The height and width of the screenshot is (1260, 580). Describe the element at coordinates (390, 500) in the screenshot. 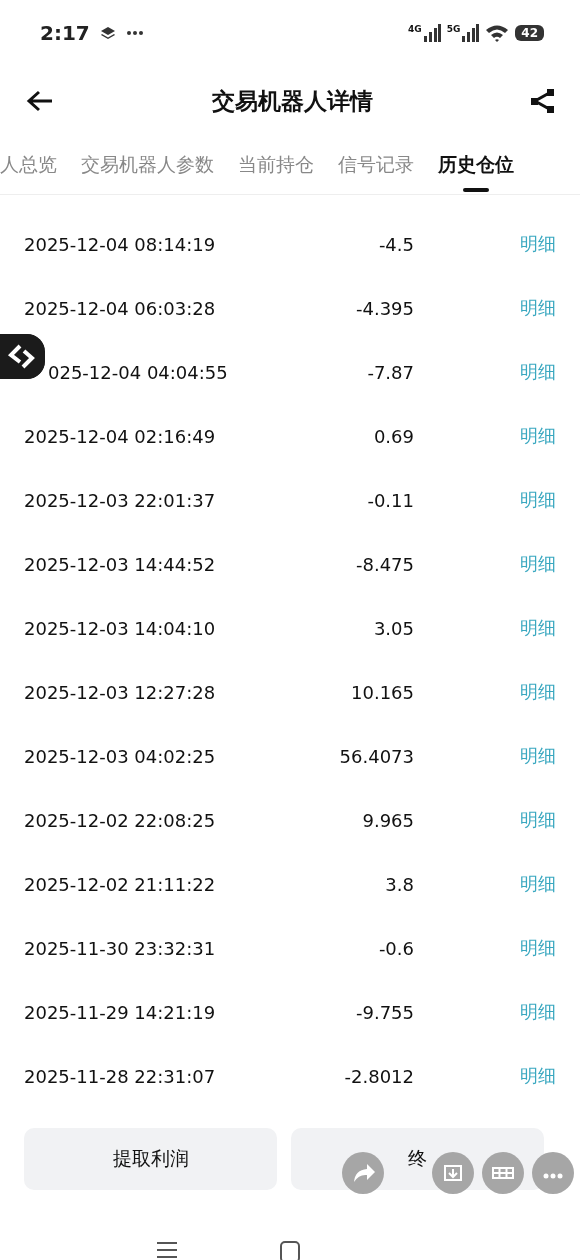

I see `position-value: -0.11` at that location.